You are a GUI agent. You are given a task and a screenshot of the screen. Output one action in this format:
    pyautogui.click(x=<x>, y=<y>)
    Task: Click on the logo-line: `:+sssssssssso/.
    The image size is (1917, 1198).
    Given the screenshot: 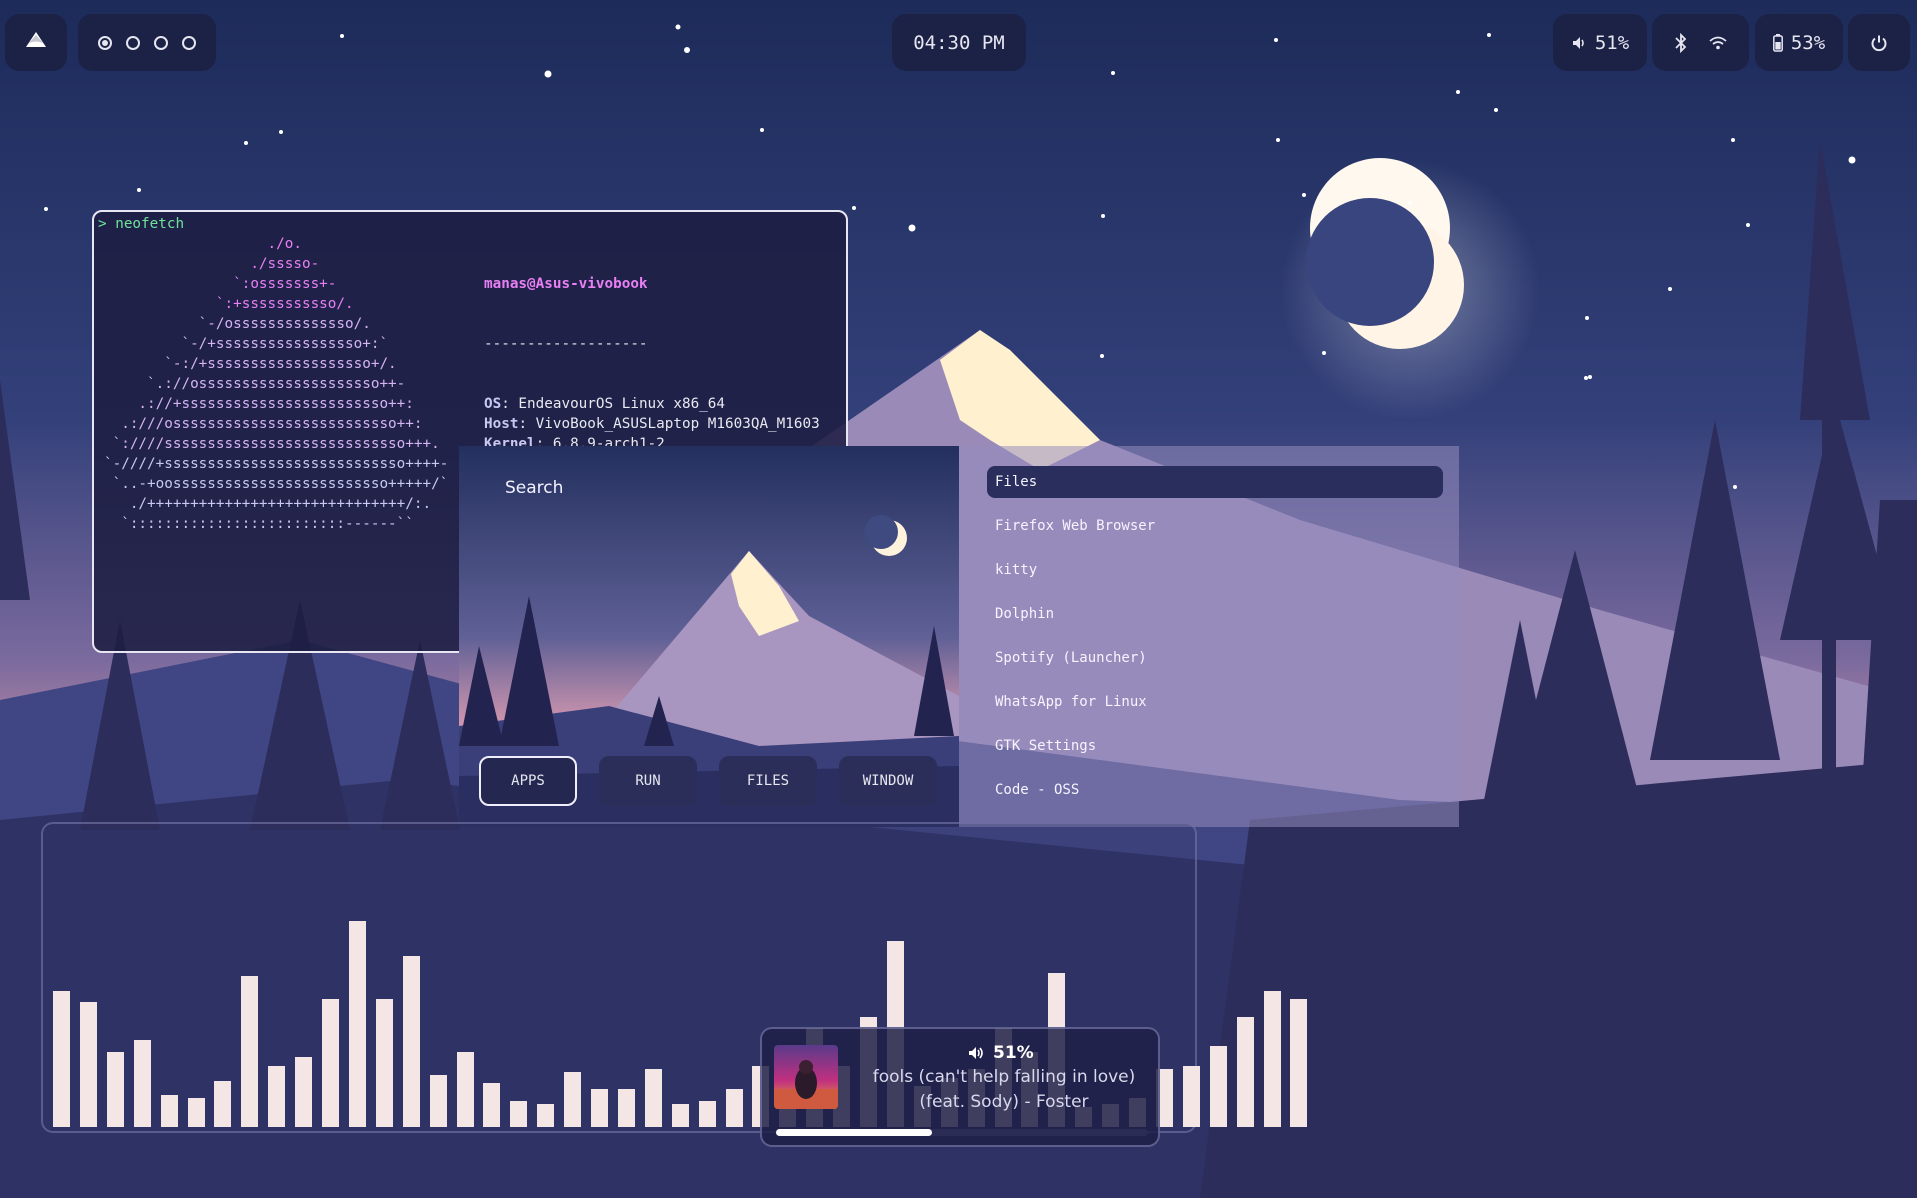 What is the action you would take?
    pyautogui.click(x=229, y=304)
    